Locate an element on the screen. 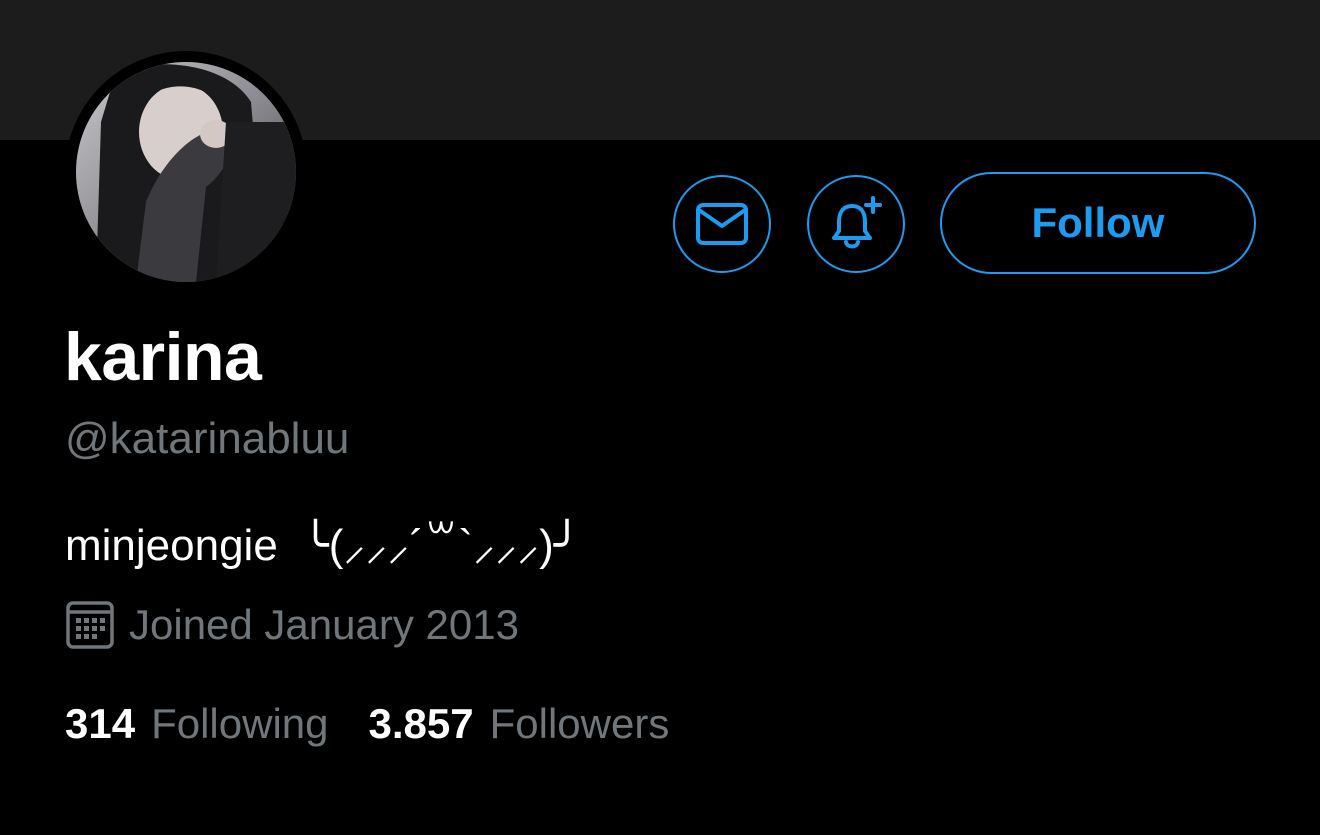  profile-bio: minjeongie ╰(⸝⸝⸝´꒳`⸝⸝⸝)╯ is located at coordinates (323, 545).